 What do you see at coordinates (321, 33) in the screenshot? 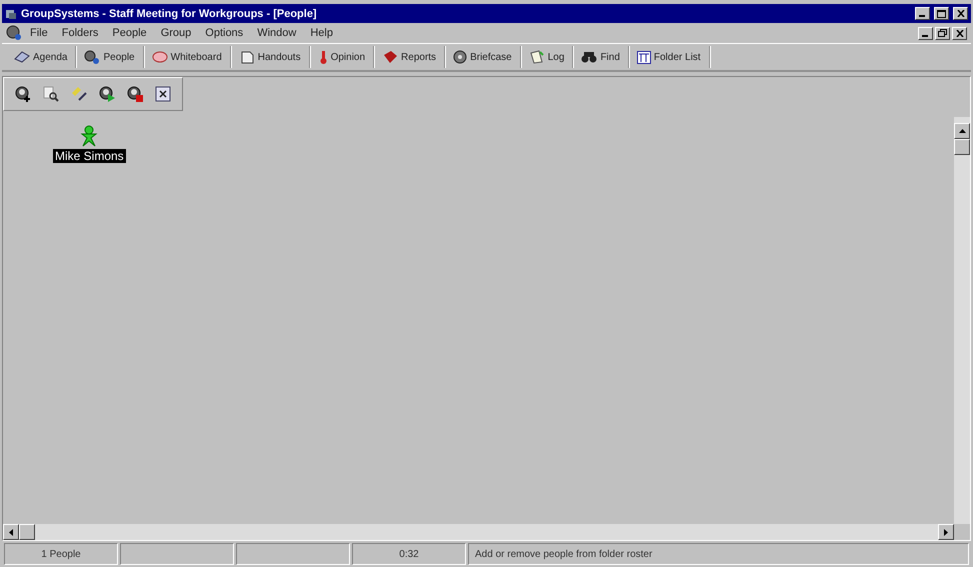
I see `menu-item: Help` at bounding box center [321, 33].